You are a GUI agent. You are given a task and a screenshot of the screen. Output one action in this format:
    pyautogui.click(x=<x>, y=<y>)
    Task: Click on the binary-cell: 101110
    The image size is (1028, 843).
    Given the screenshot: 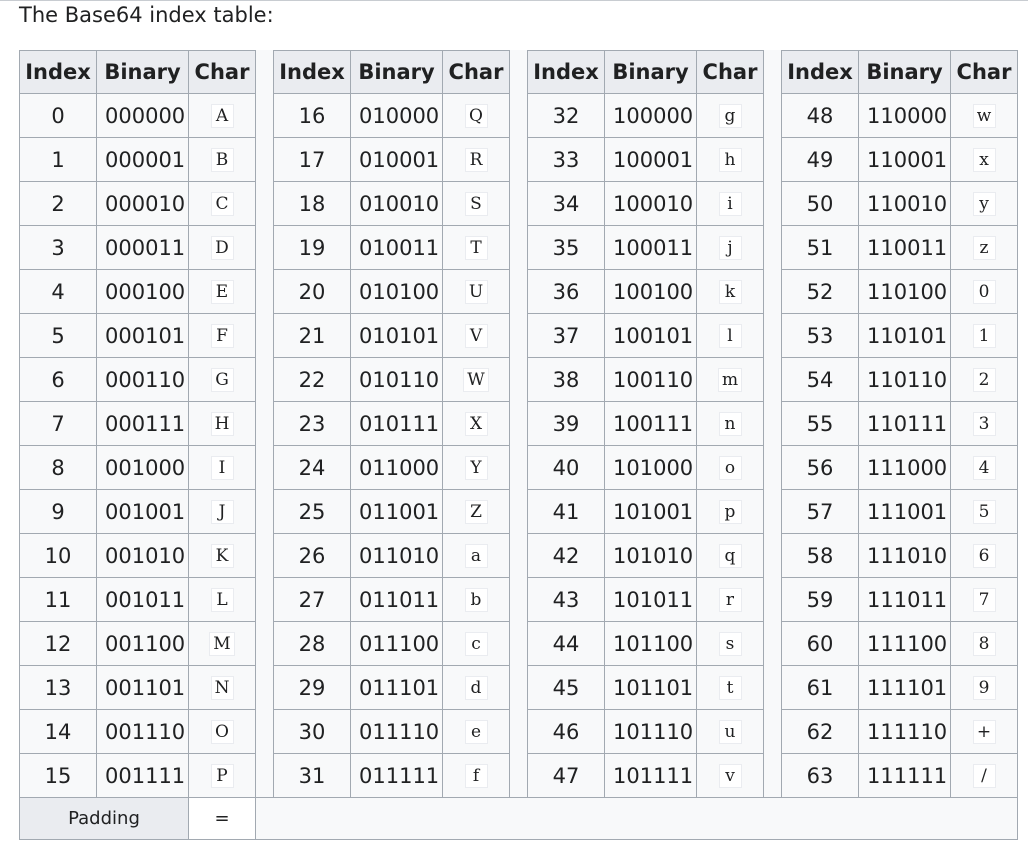 What is the action you would take?
    pyautogui.click(x=650, y=731)
    